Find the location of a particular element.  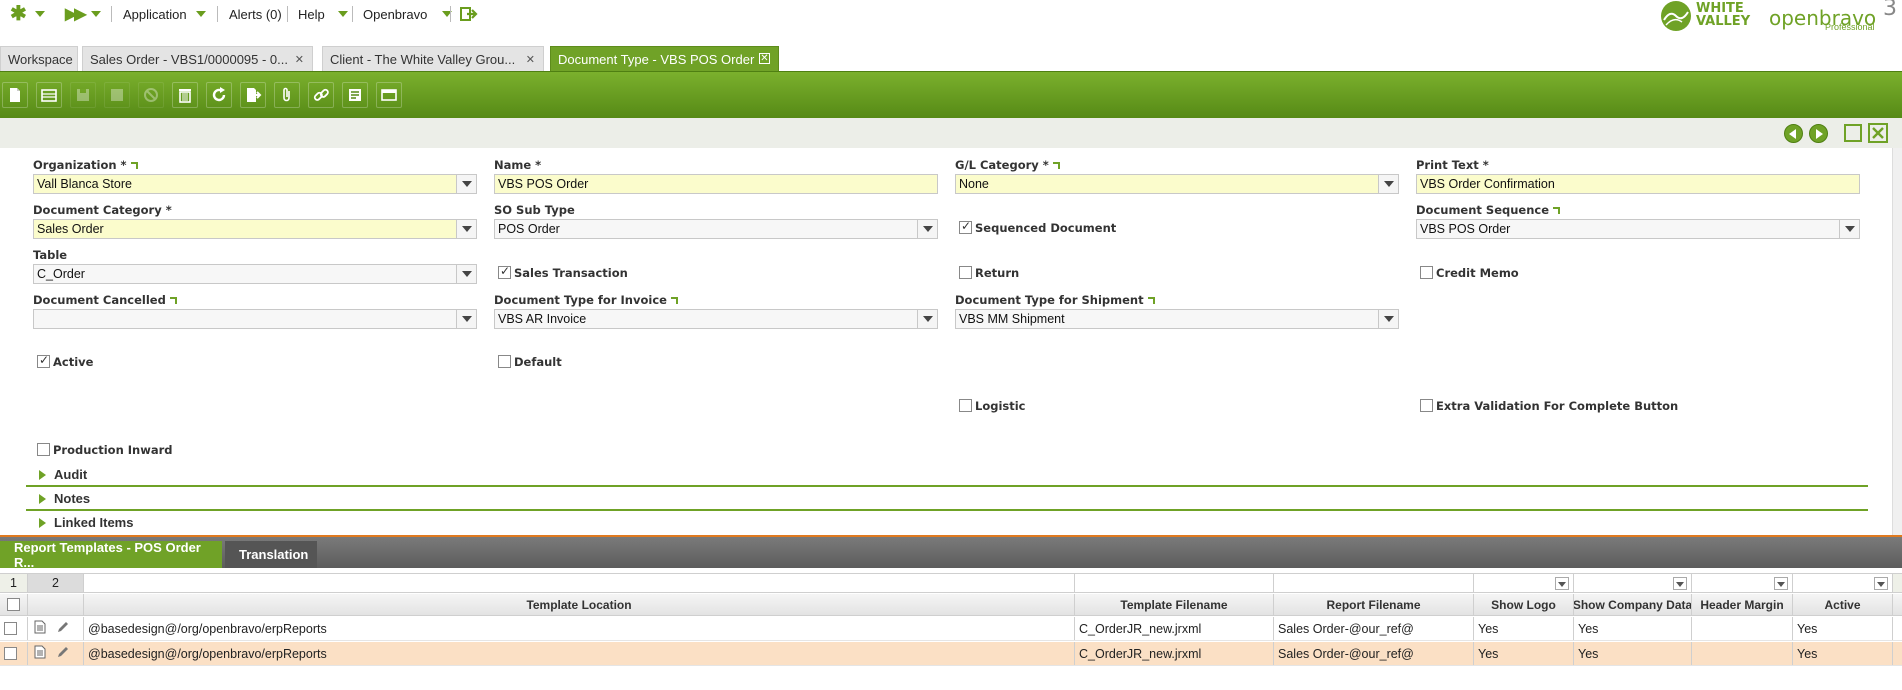

section-linked-items: Linked Items is located at coordinates (947, 523).